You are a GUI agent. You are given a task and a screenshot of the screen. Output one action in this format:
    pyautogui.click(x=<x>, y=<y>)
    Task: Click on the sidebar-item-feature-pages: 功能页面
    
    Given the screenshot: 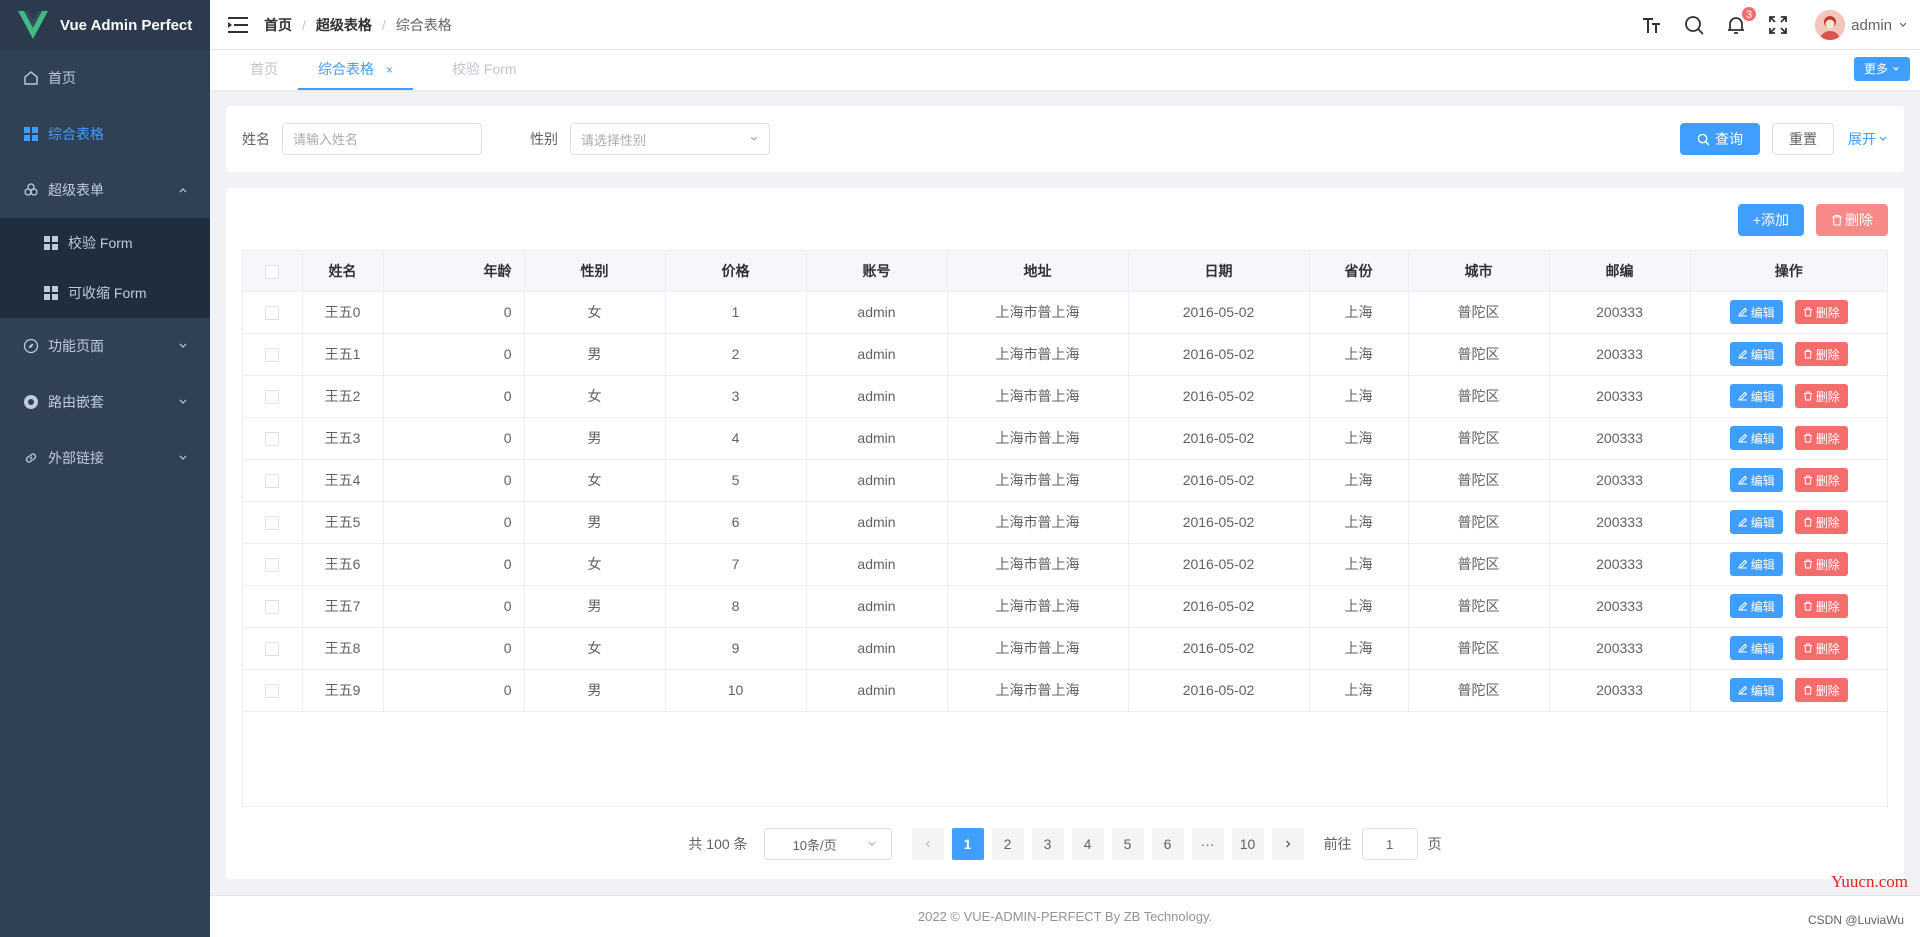 What is the action you would take?
    pyautogui.click(x=105, y=346)
    